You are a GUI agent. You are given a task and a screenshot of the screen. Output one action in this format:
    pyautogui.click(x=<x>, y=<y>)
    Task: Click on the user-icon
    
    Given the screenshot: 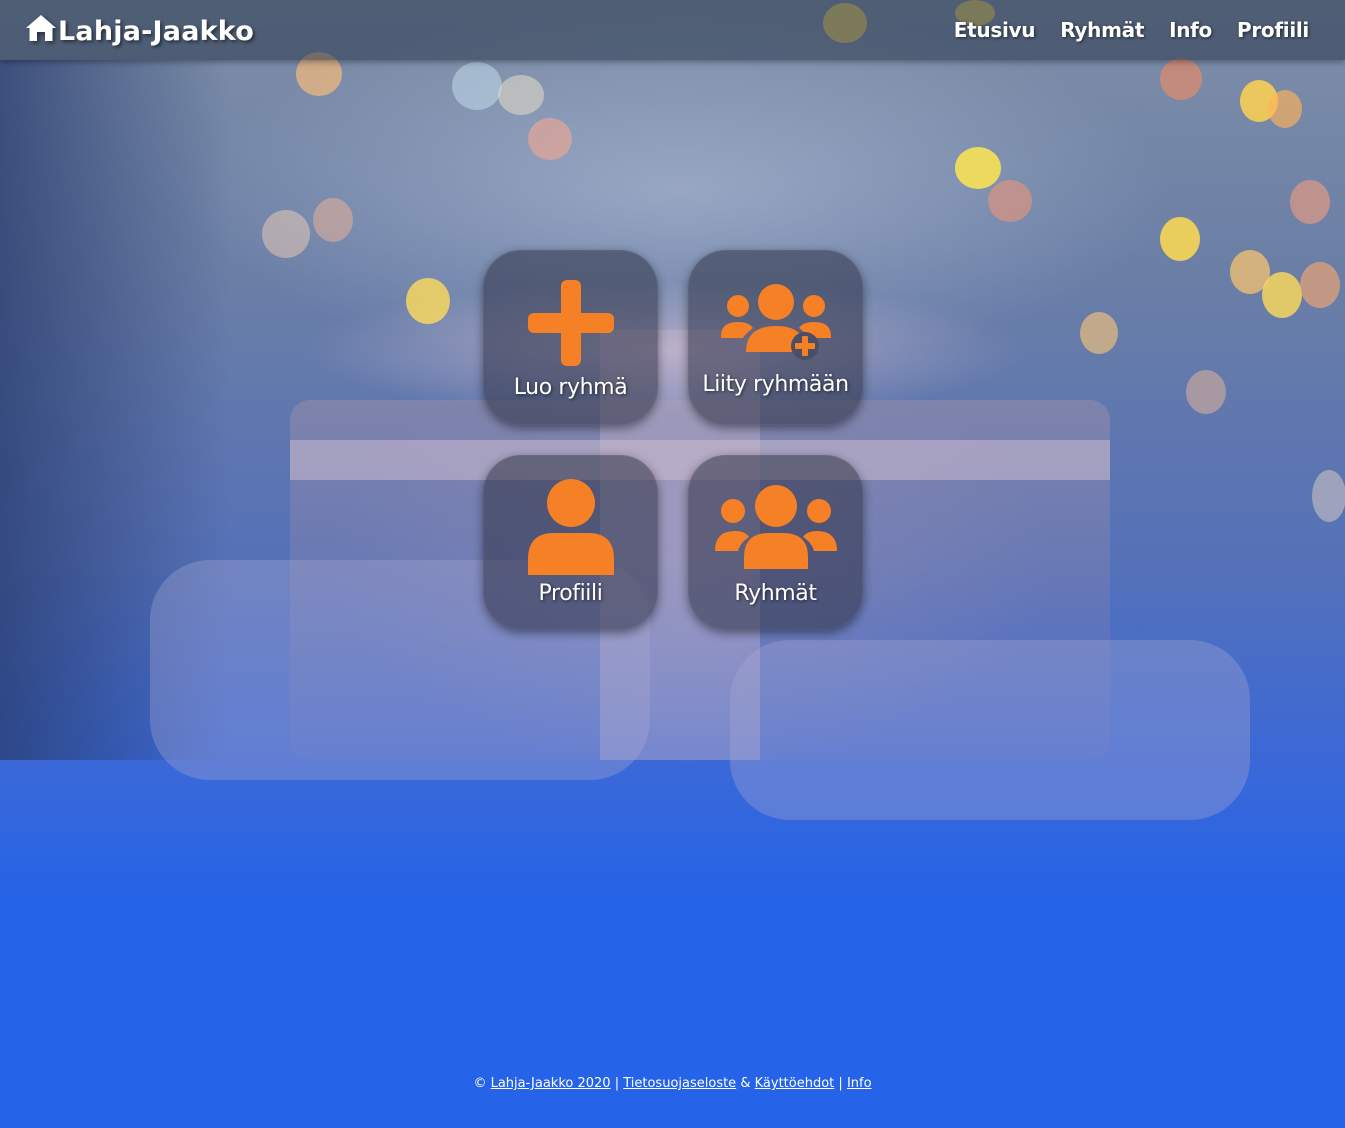 What is the action you would take?
    pyautogui.click(x=570, y=527)
    